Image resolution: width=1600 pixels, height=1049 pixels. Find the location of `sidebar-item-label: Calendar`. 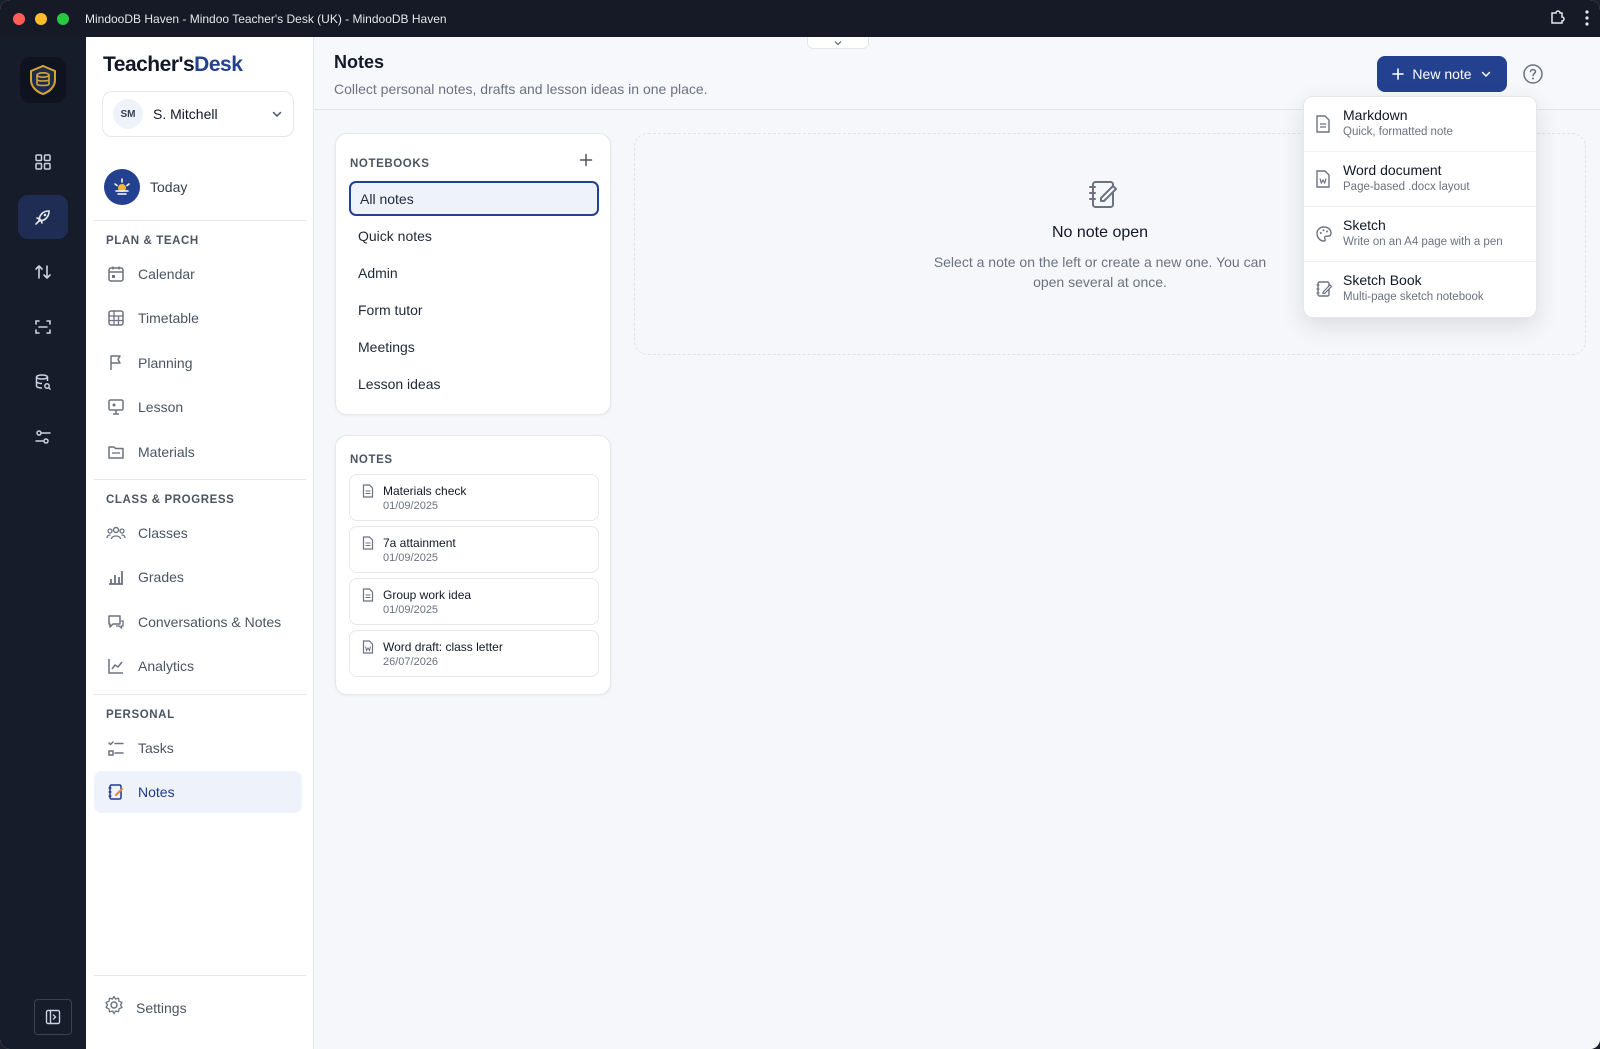

sidebar-item-label: Calendar is located at coordinates (166, 274).